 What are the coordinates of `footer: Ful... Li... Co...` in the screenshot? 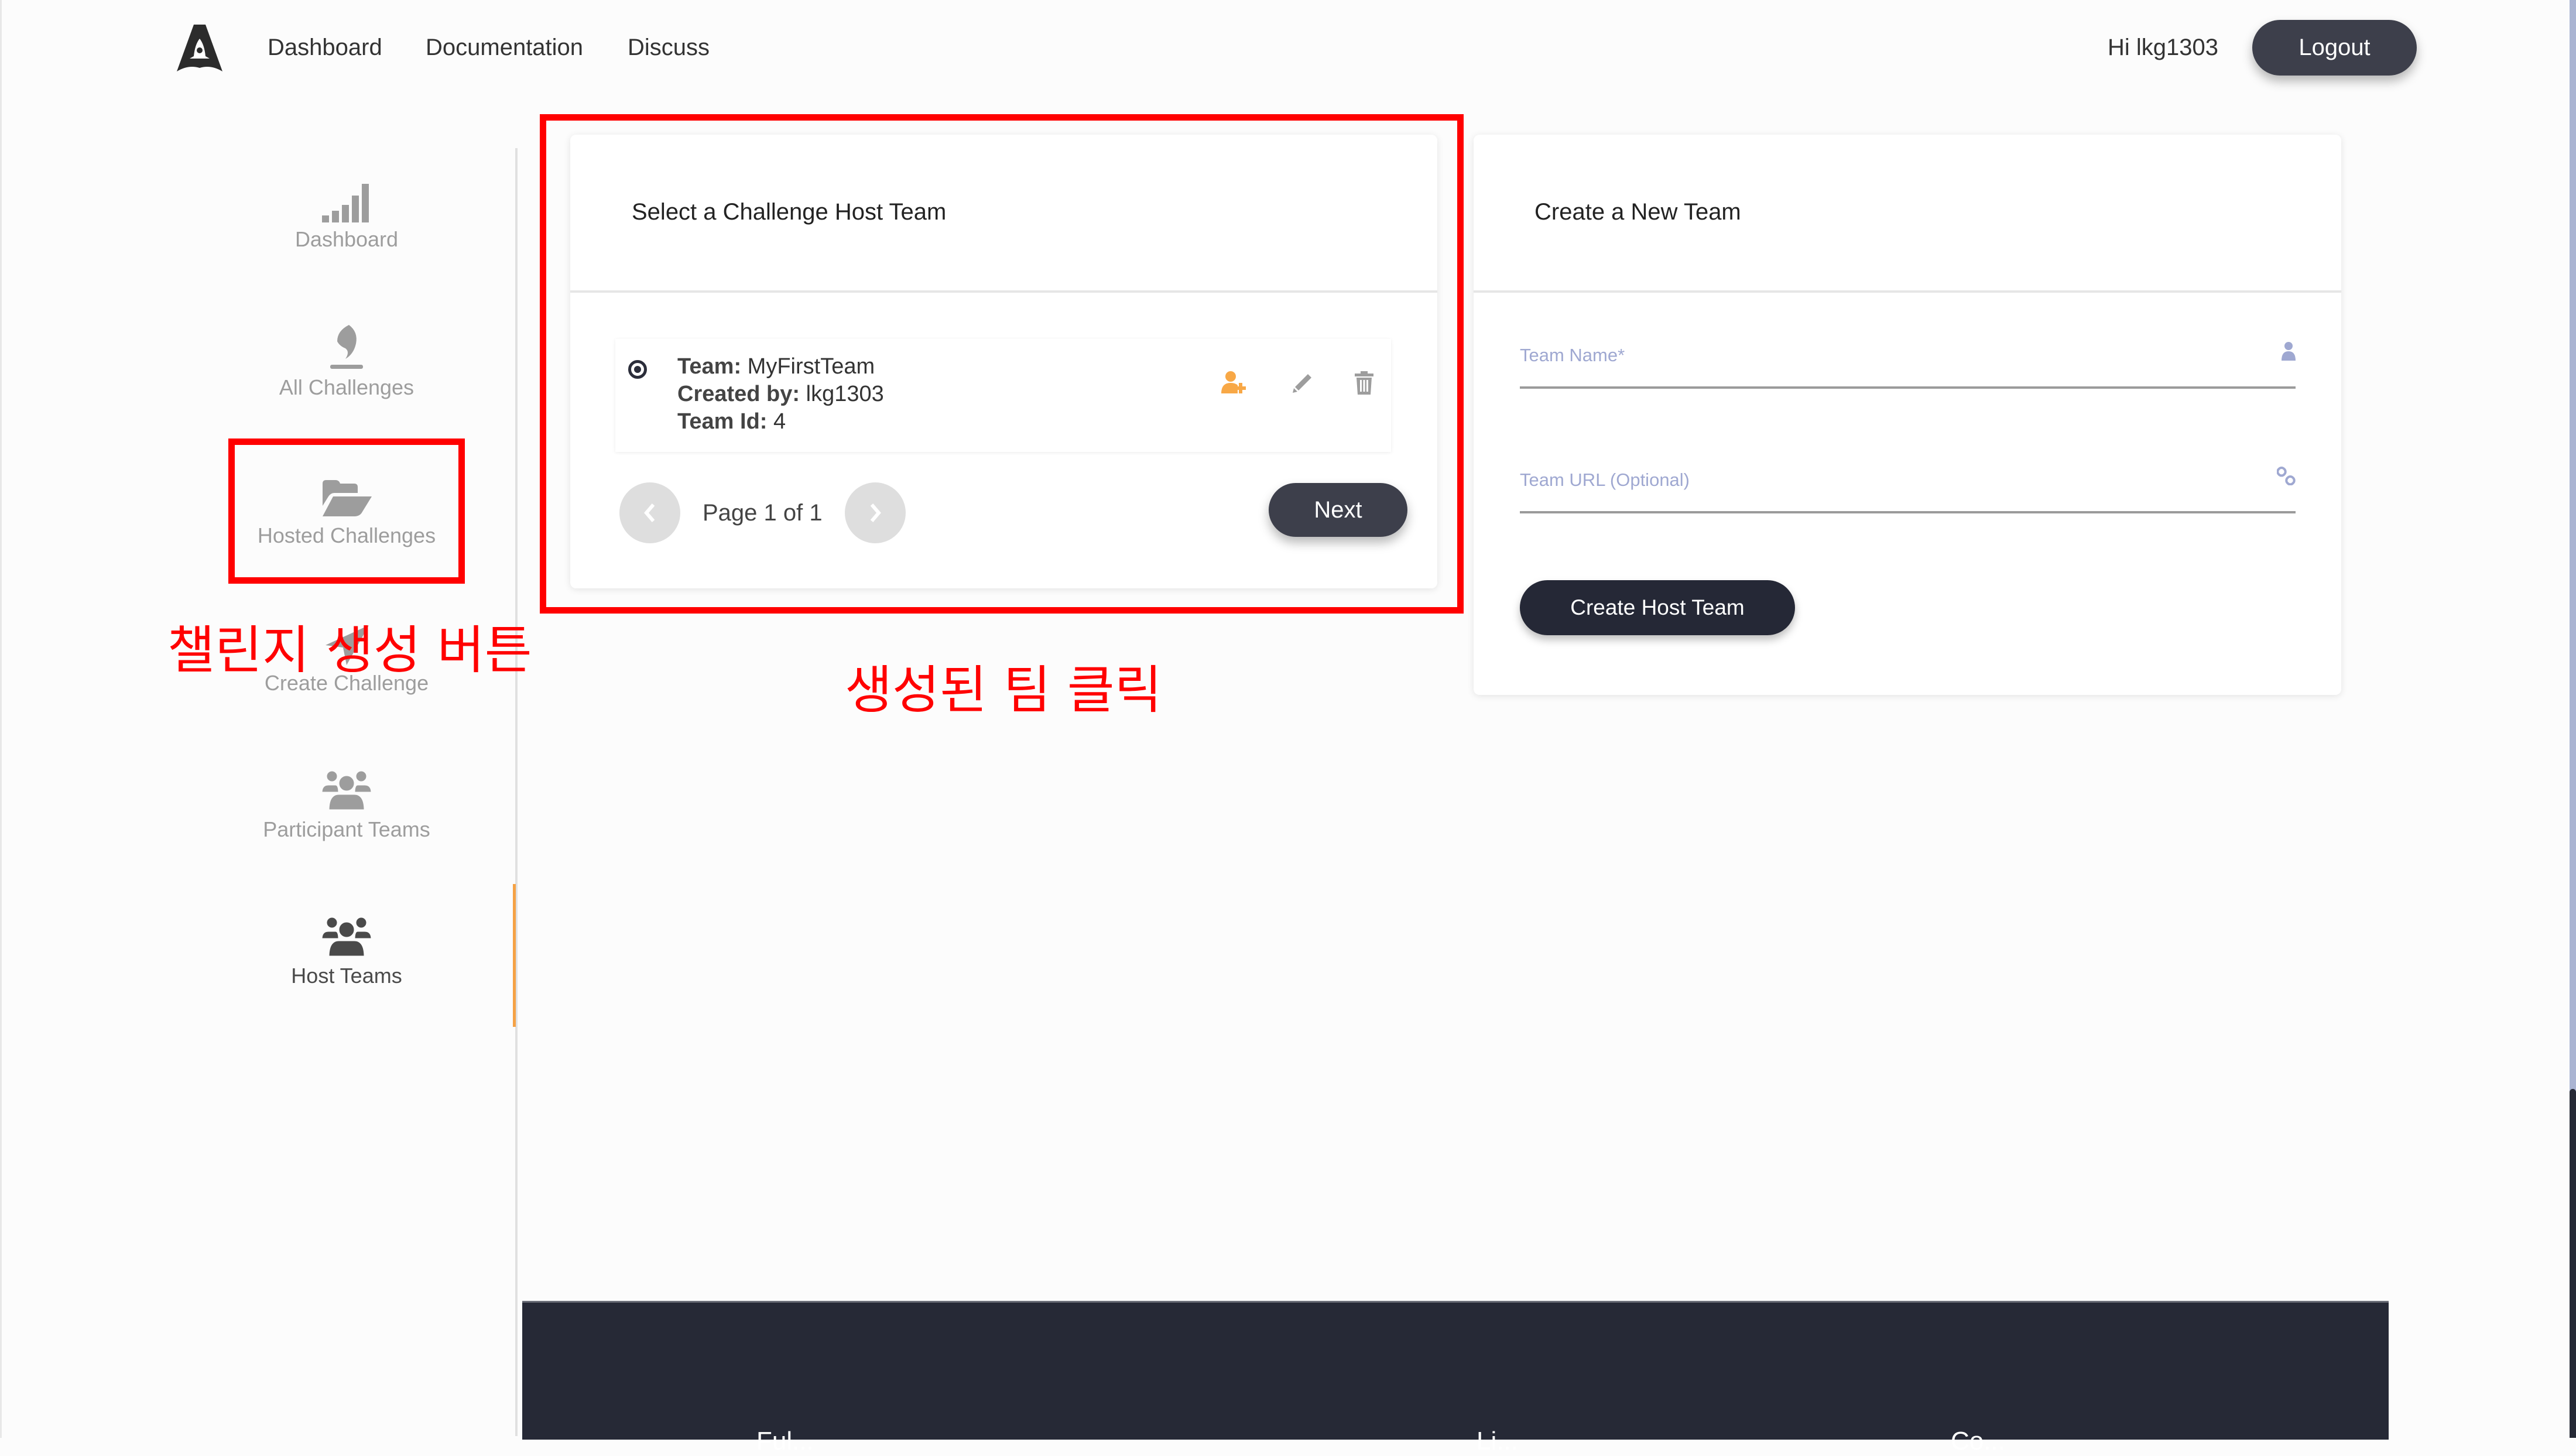 It's located at (1455, 1378).